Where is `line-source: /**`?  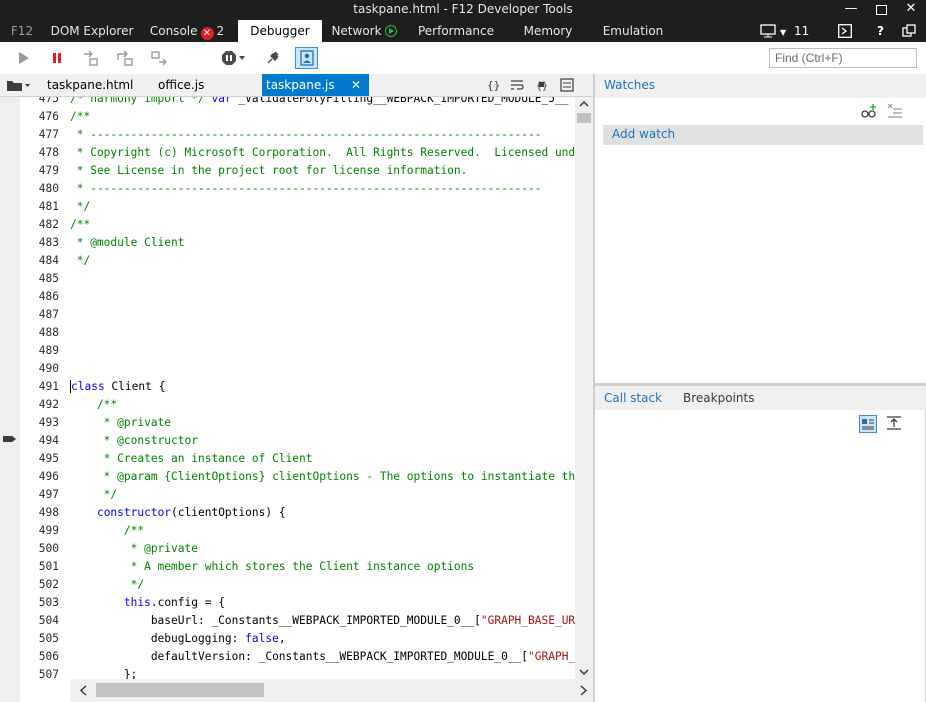 line-source: /** is located at coordinates (80, 225).